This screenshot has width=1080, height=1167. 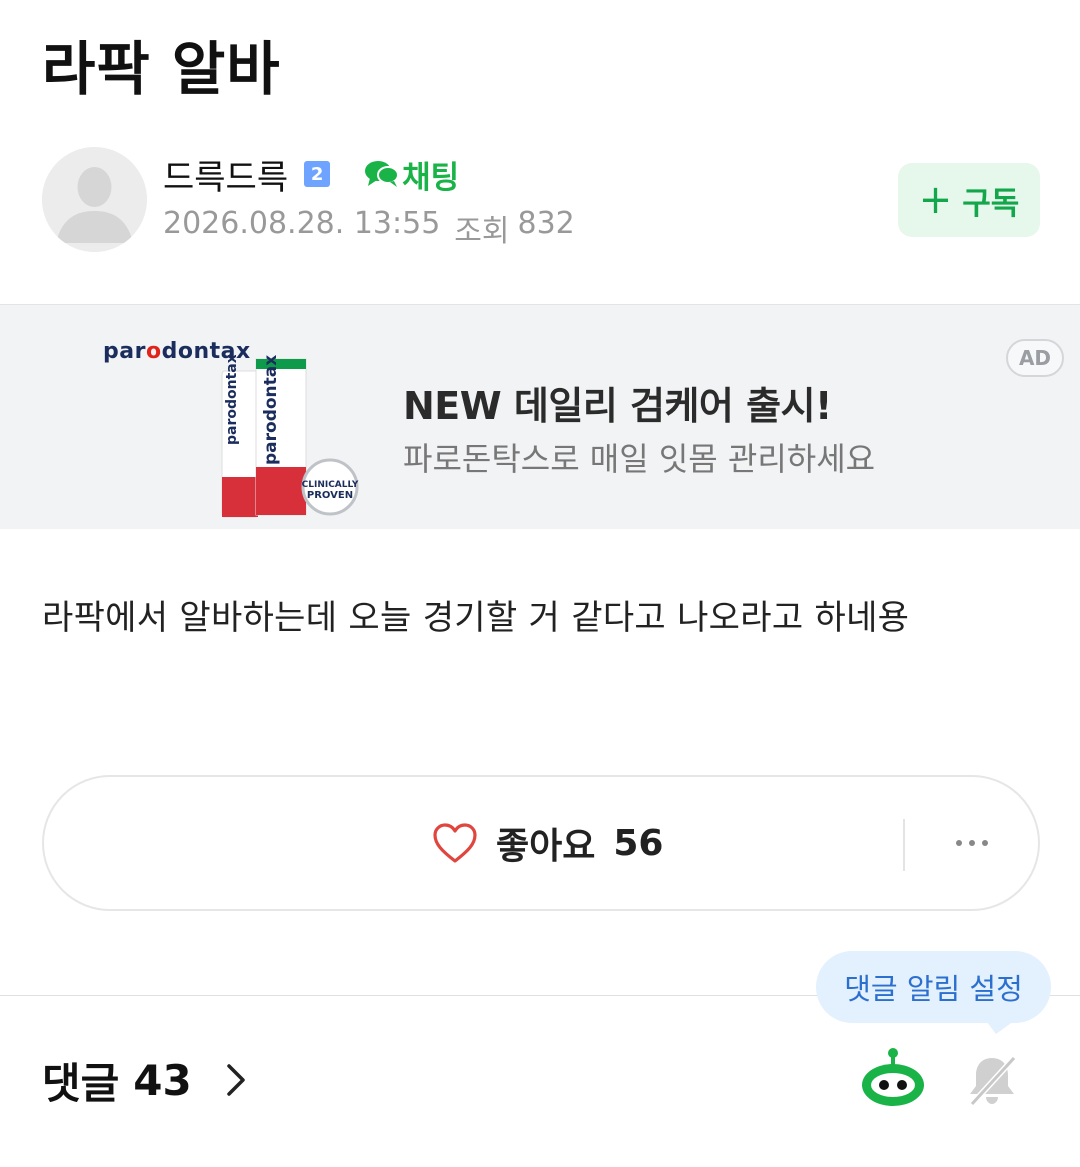 I want to click on more-dots-icon, so click(x=972, y=843).